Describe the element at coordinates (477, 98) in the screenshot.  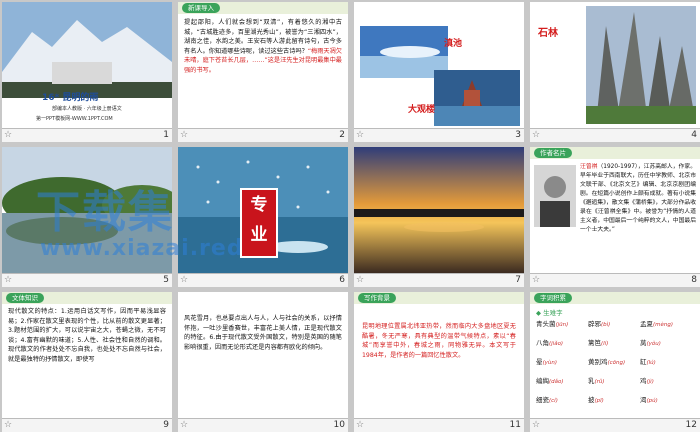
I see `daguanlou-photo` at that location.